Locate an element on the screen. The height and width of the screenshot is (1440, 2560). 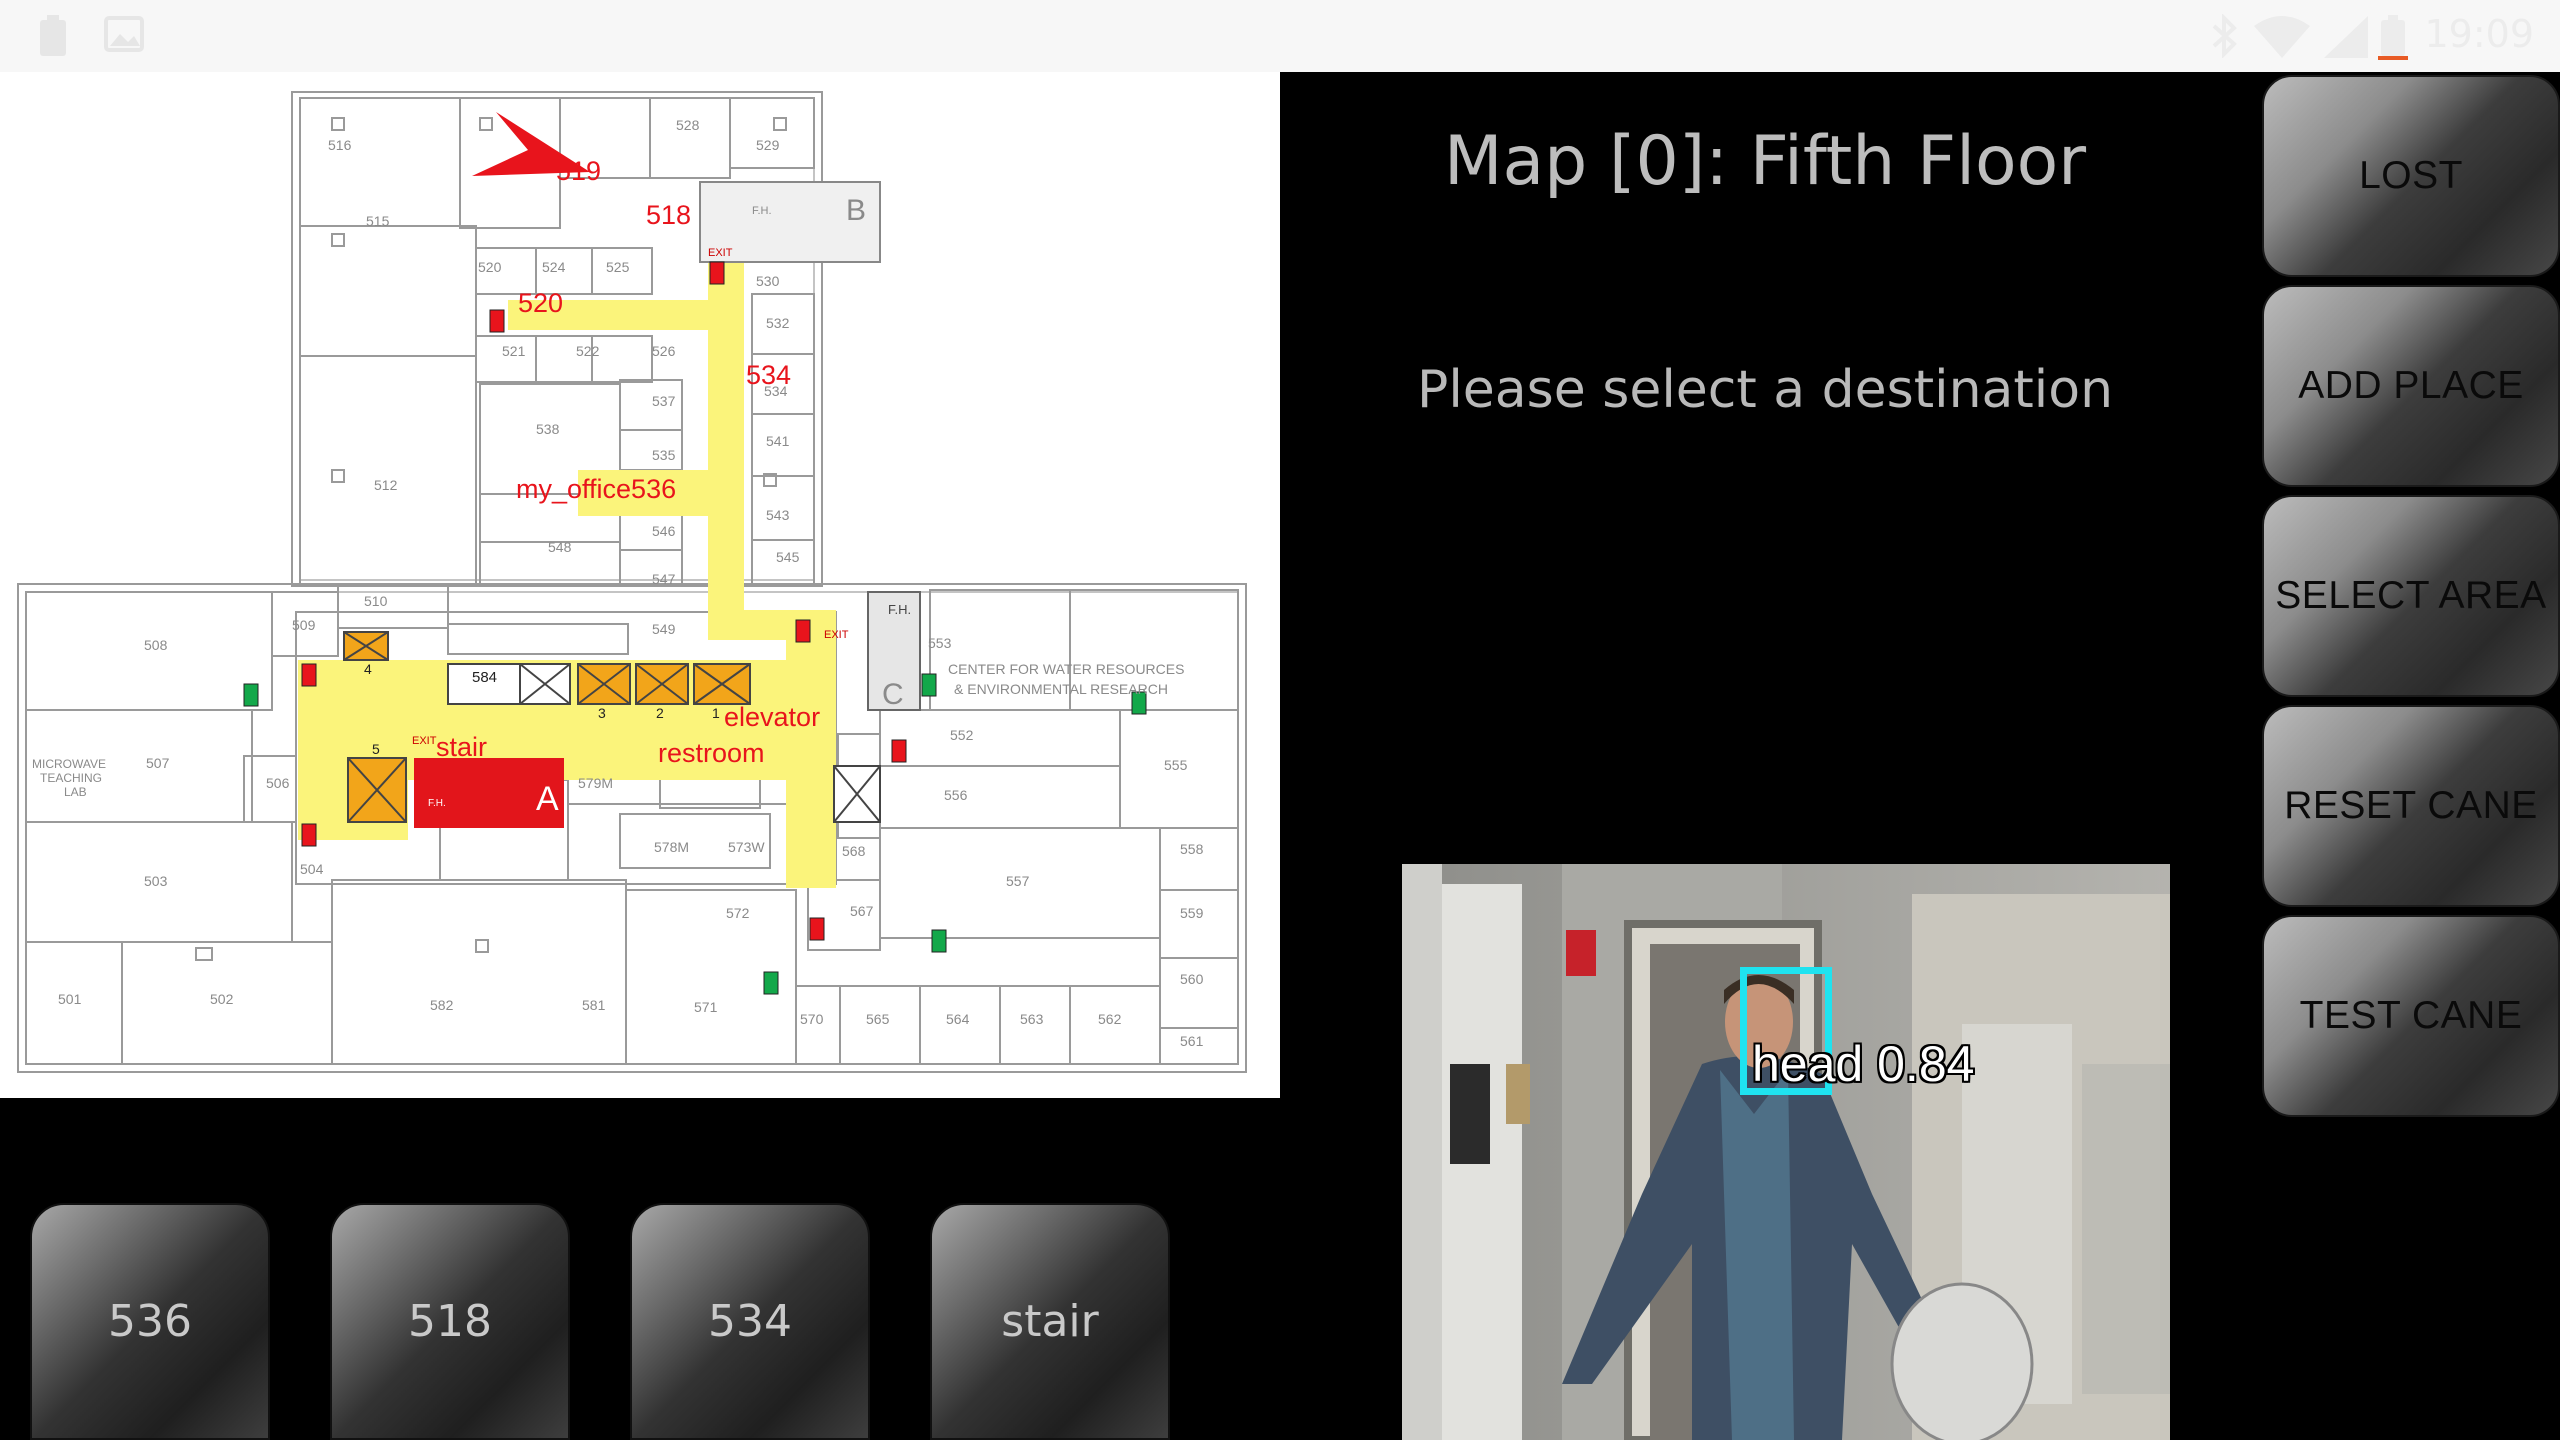
svg-text: 546 is located at coordinates (664, 531).